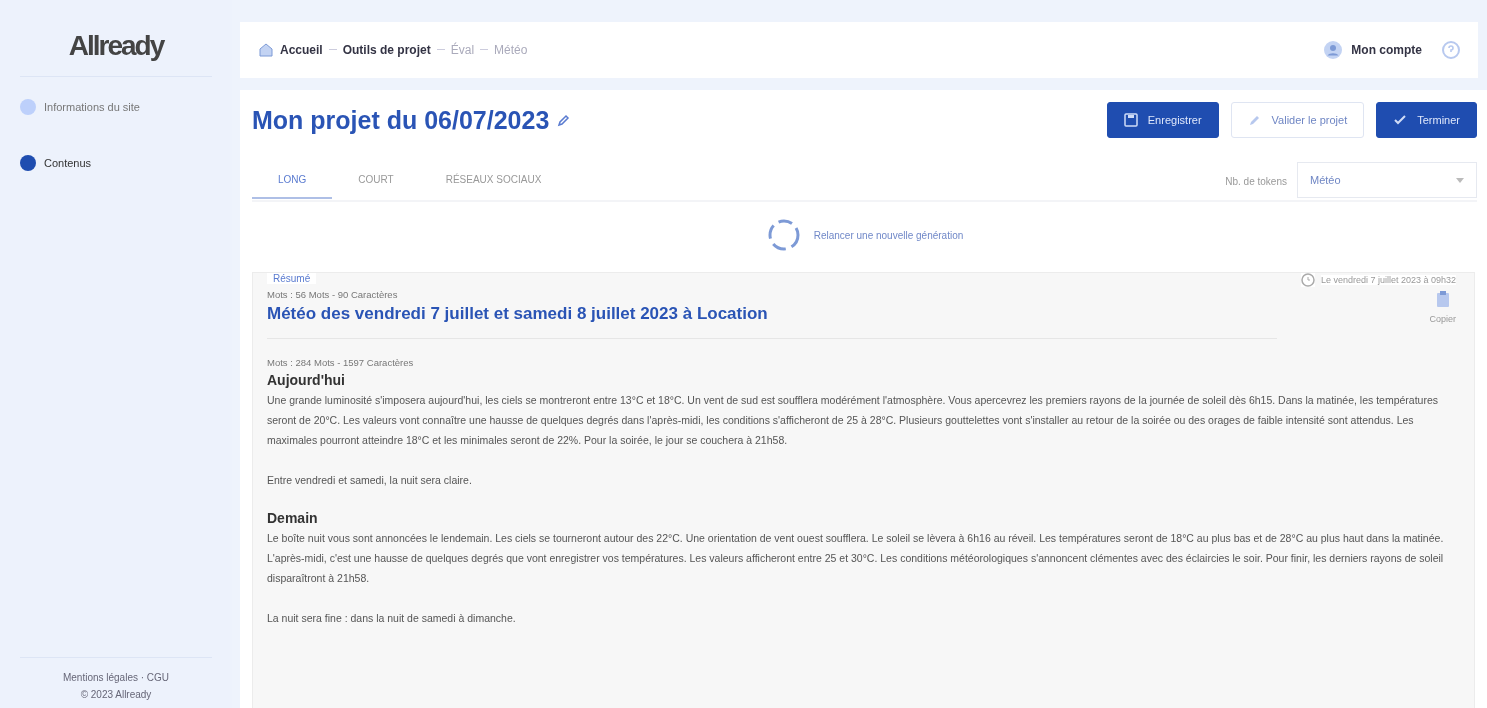 This screenshot has height=708, width=1487. Describe the element at coordinates (1333, 50) in the screenshot. I see `user-icon` at that location.